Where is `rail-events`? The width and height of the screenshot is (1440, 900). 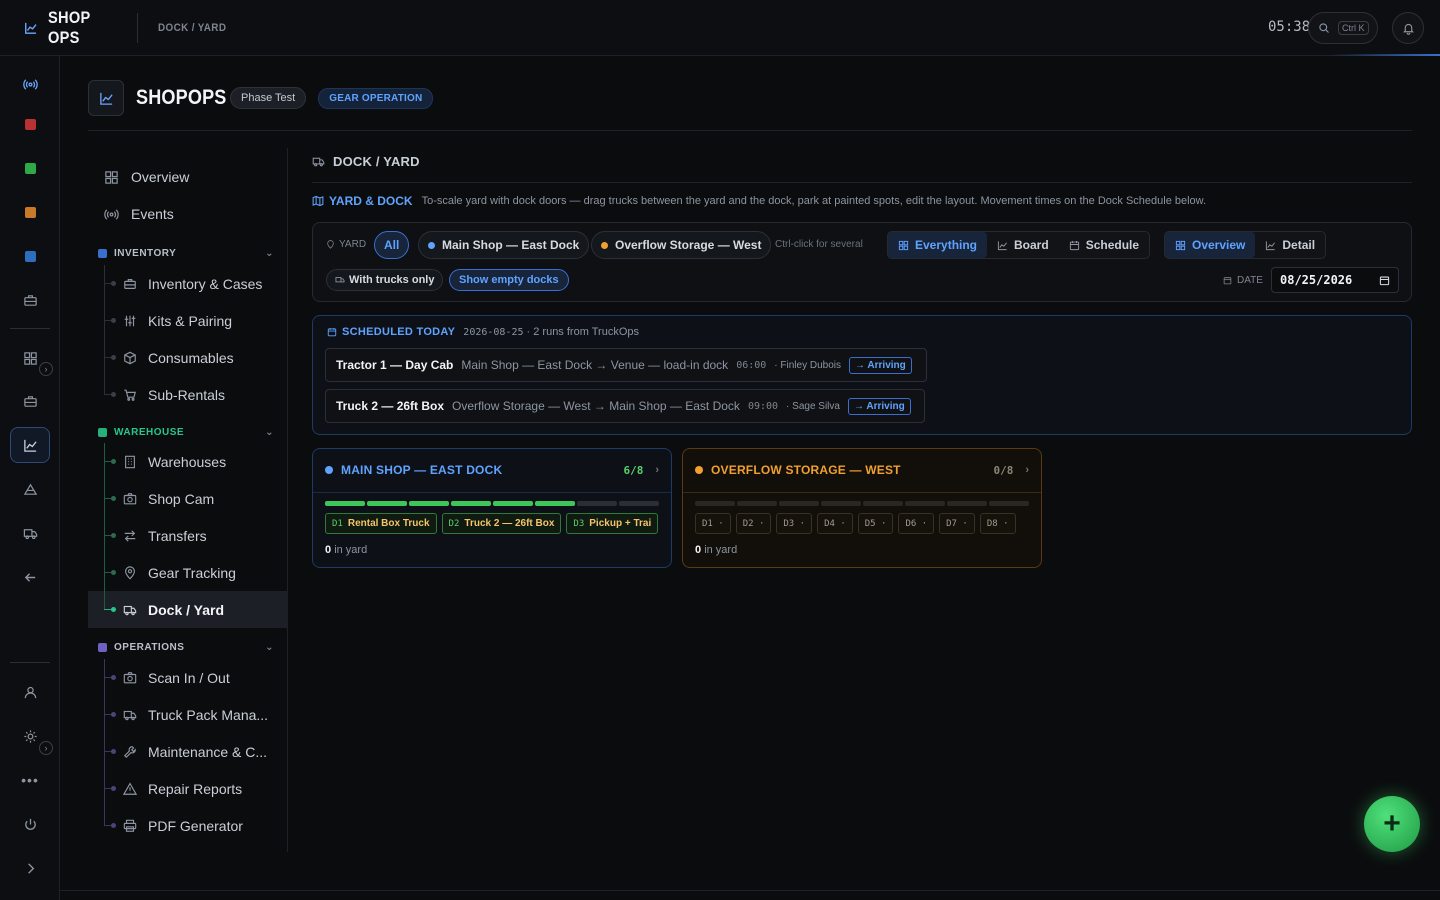 rail-events is located at coordinates (30, 84).